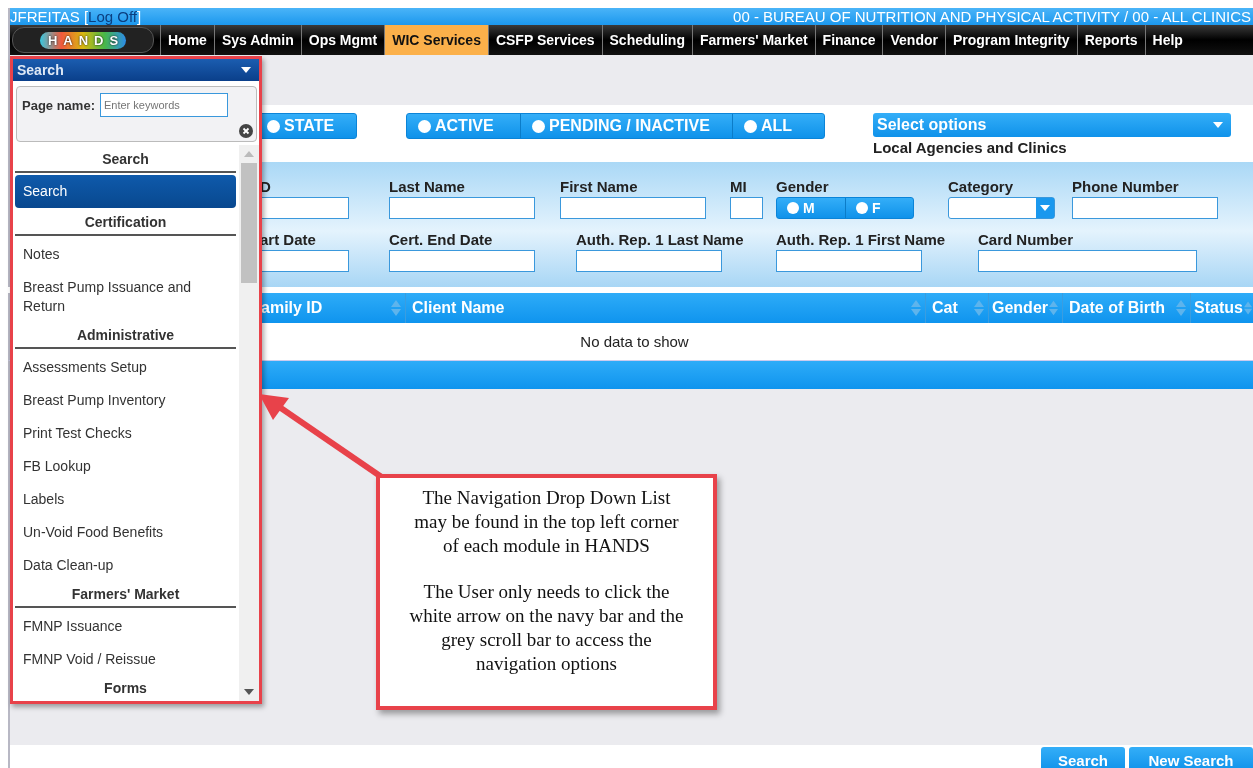 Image resolution: width=1253 pixels, height=768 pixels. What do you see at coordinates (125, 626) in the screenshot?
I see `menu-item: FMNP Issuance` at bounding box center [125, 626].